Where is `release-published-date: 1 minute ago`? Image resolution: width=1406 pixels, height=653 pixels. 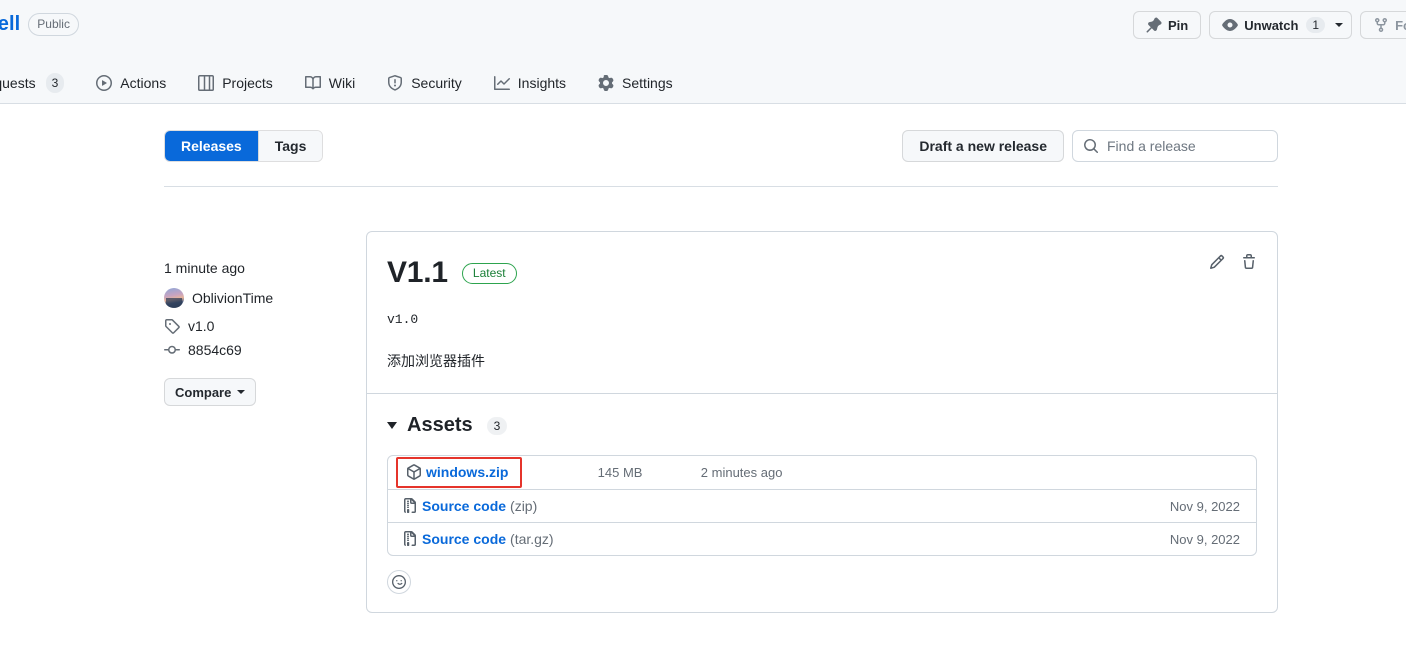
release-published-date: 1 minute ago is located at coordinates (204, 268).